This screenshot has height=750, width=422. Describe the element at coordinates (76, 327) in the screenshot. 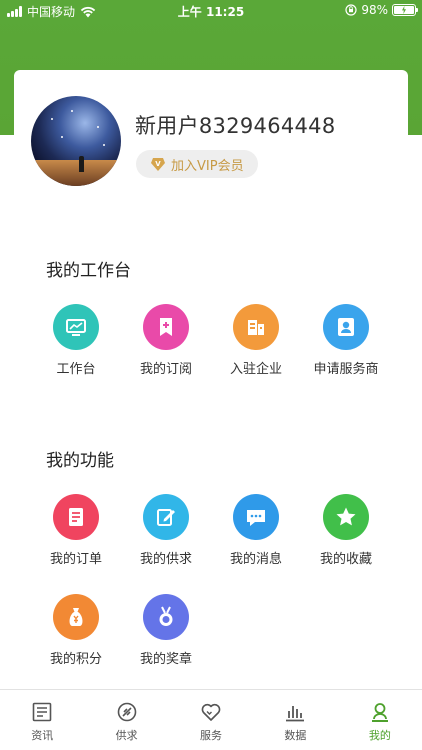

I see `monitor-chart-icon` at that location.